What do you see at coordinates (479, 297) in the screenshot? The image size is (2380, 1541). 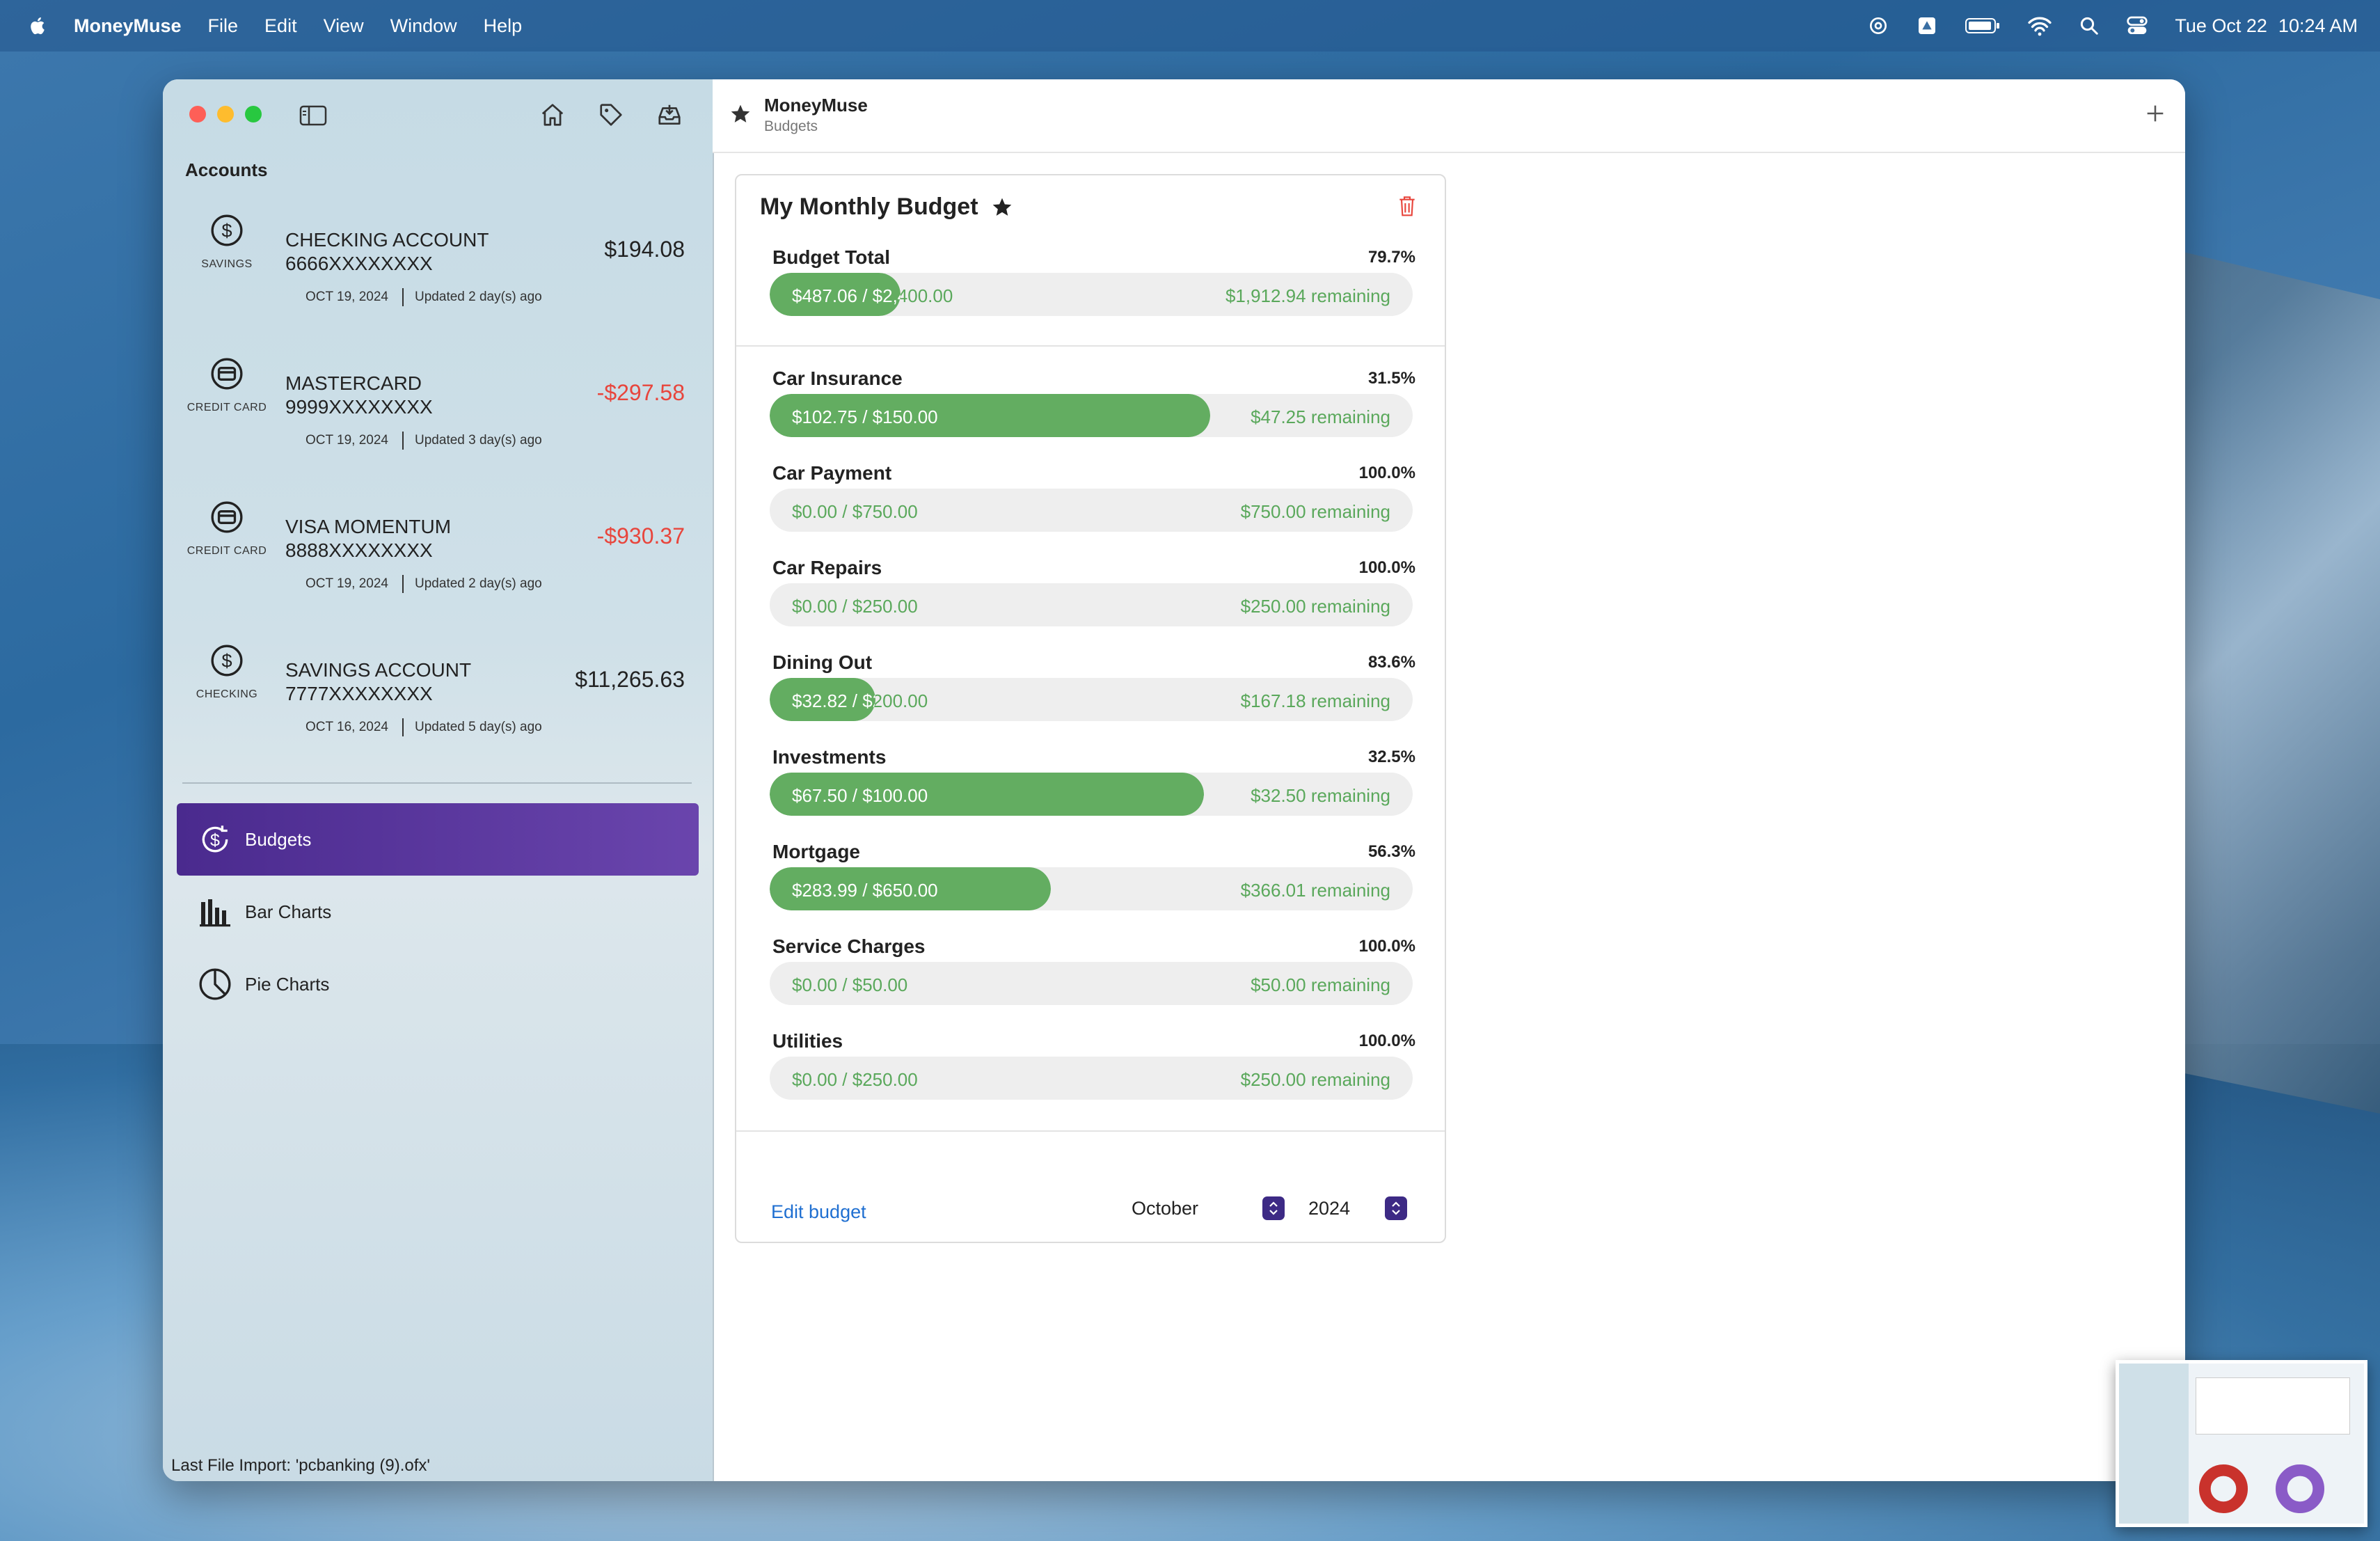 I see `account-updated: Updated 2 day(s) ago` at bounding box center [479, 297].